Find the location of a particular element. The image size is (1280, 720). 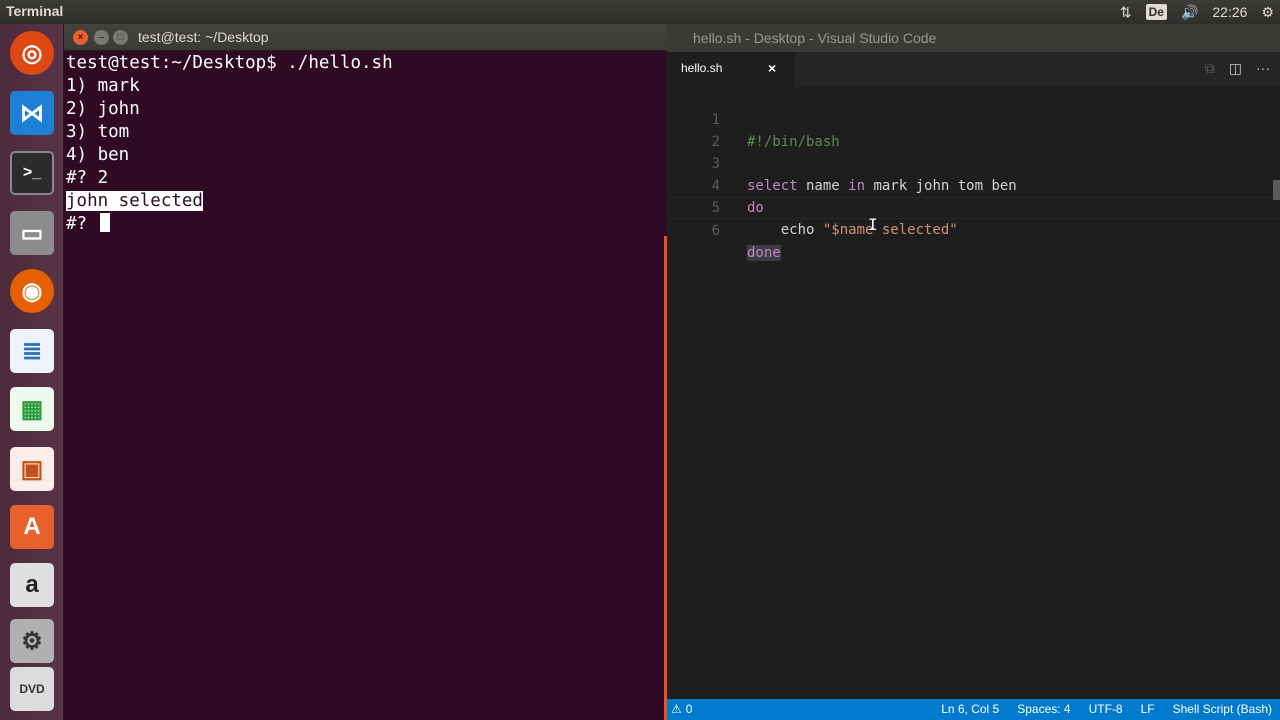

terminal-line: 1) mark is located at coordinates (103, 86).